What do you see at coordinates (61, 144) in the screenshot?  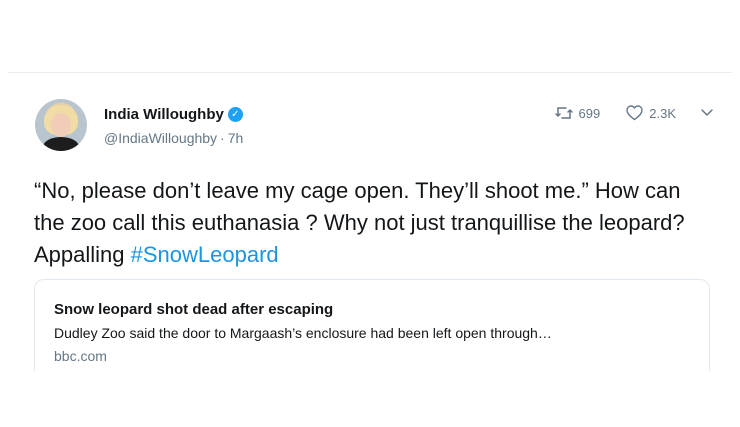 I see `avatar-shoulders` at bounding box center [61, 144].